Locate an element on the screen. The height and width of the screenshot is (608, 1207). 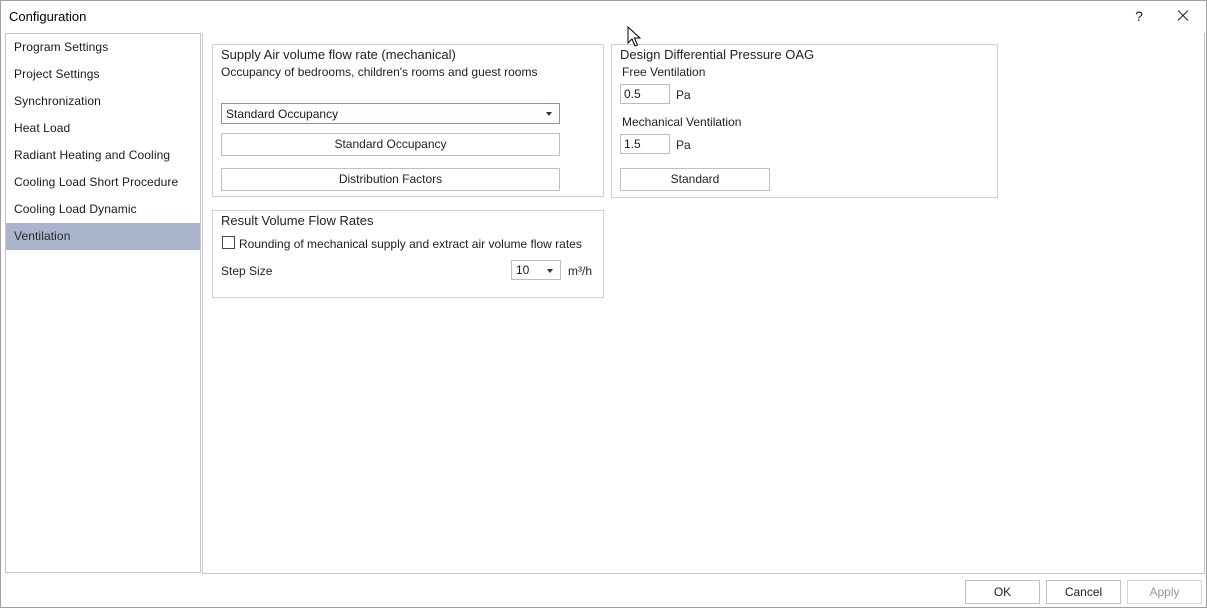
sidebar-item-synchronization: Synchronization is located at coordinates (103, 101).